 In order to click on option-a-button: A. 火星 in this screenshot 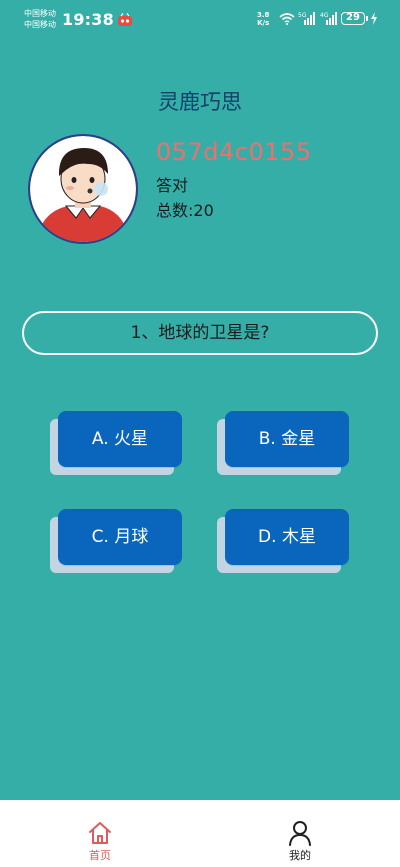, I will do `click(120, 439)`.